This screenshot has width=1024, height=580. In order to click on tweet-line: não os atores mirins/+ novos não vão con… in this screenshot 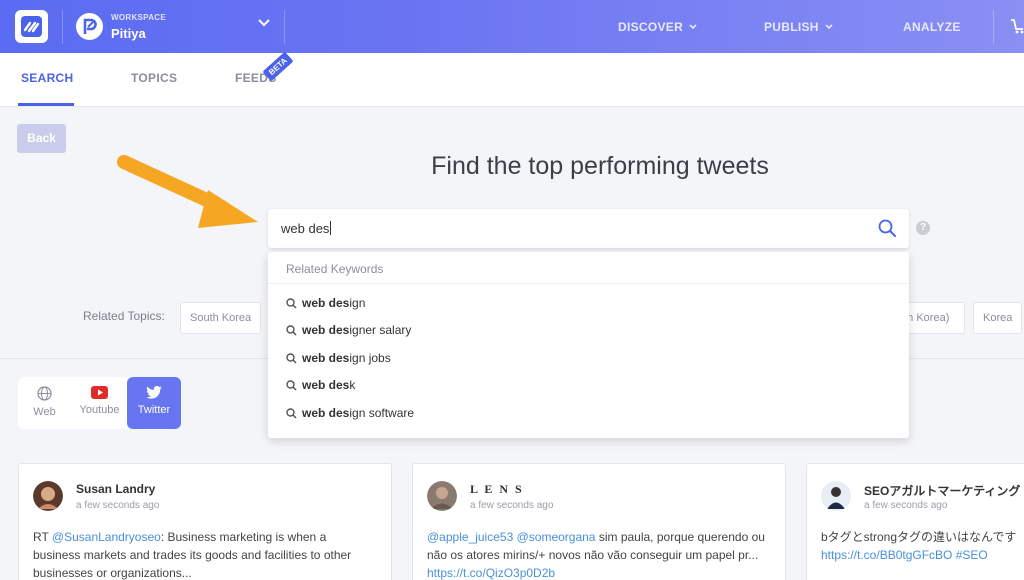, I will do `click(593, 555)`.